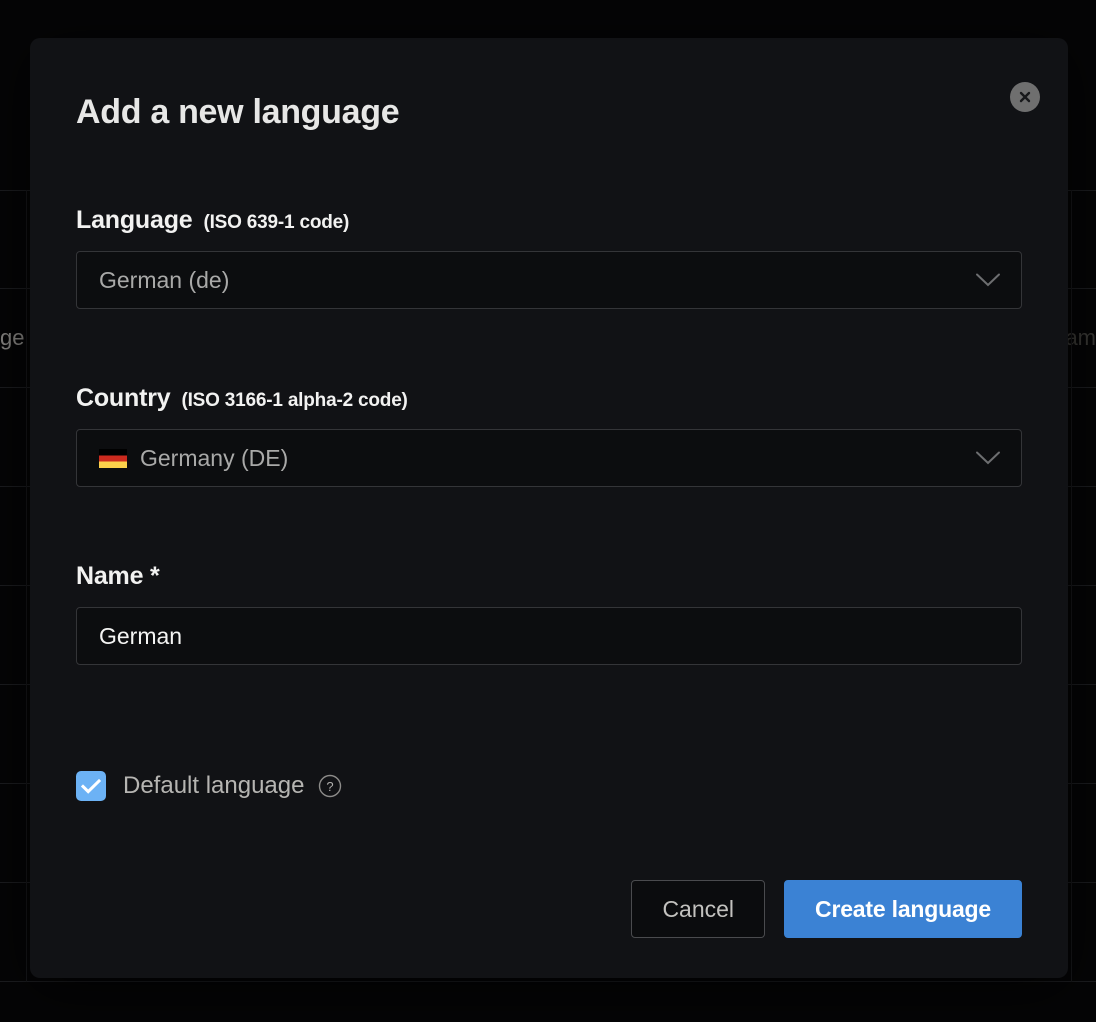  I want to click on check-icon, so click(91, 786).